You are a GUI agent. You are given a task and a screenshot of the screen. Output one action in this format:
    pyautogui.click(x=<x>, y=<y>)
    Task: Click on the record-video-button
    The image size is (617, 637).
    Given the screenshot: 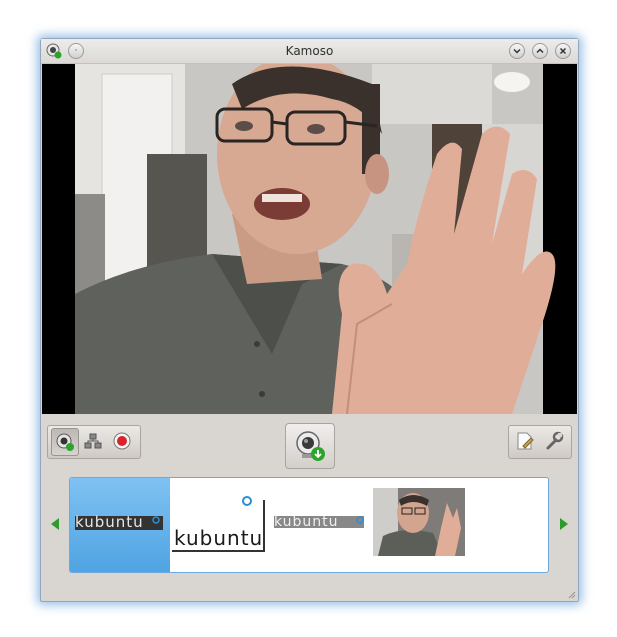 What is the action you would take?
    pyautogui.click(x=122, y=441)
    